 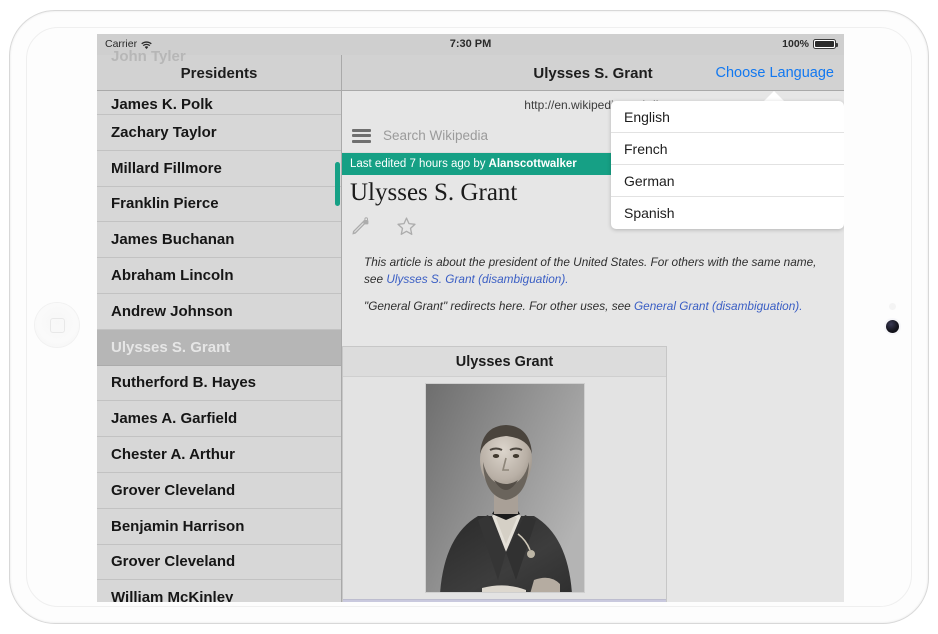 I want to click on hatnote-2-link: General Grant (disambiguation)., so click(x=718, y=306).